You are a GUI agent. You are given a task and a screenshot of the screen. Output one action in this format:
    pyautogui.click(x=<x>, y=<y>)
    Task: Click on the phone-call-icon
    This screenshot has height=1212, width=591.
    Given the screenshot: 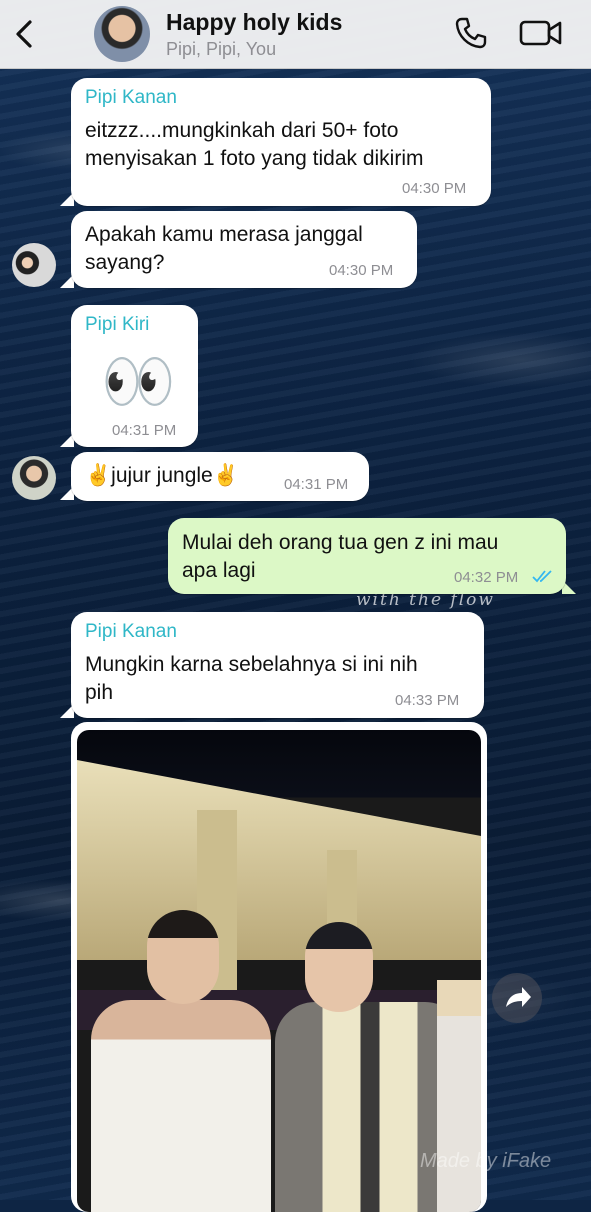 What is the action you would take?
    pyautogui.click(x=471, y=33)
    